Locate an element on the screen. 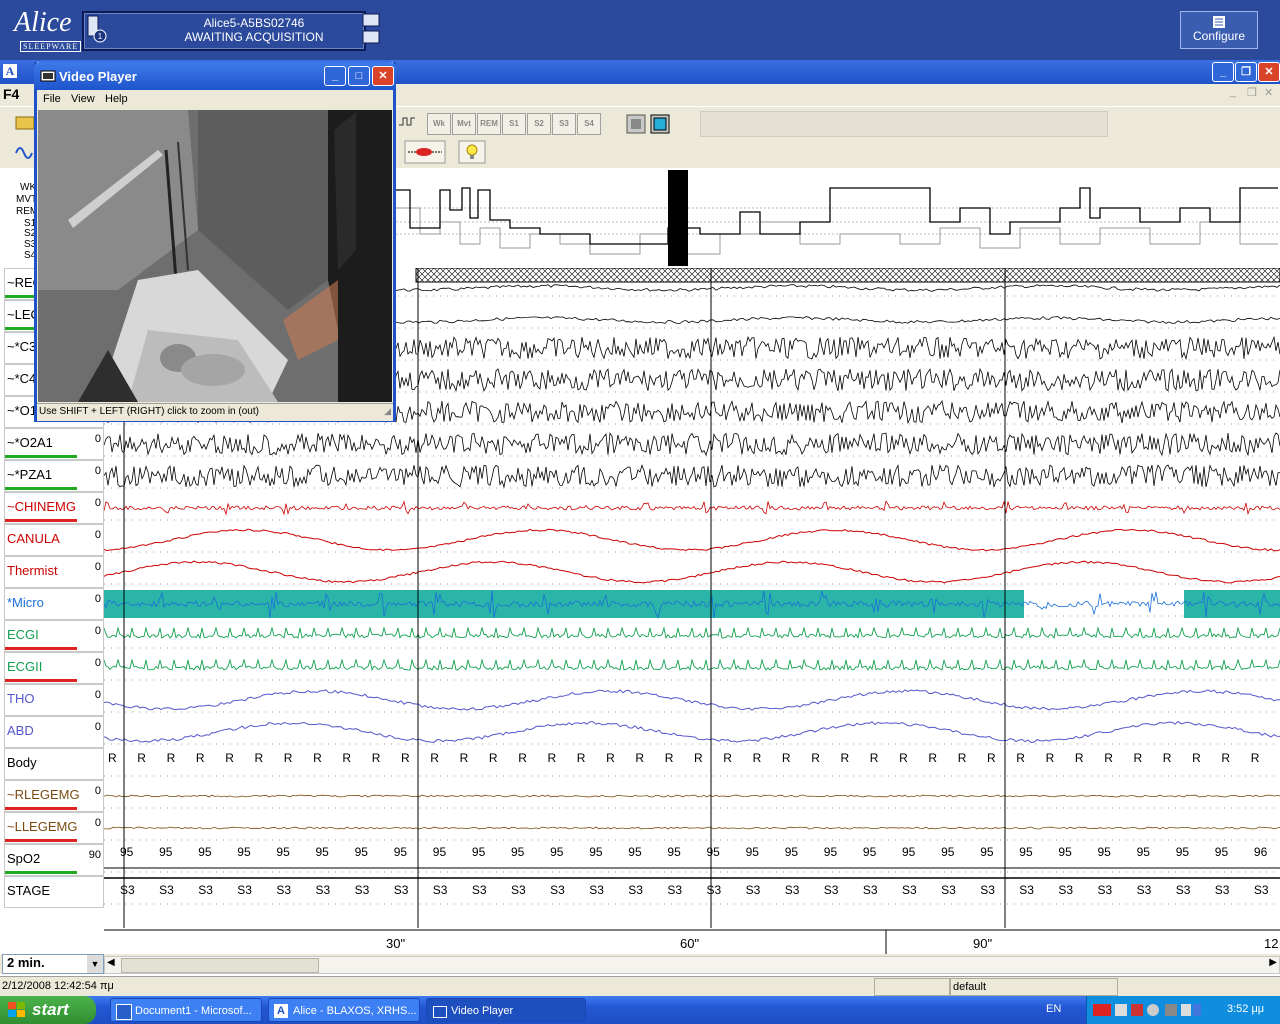 The height and width of the screenshot is (1024, 1280). channel-name: ~CHINEMG is located at coordinates (41, 506).